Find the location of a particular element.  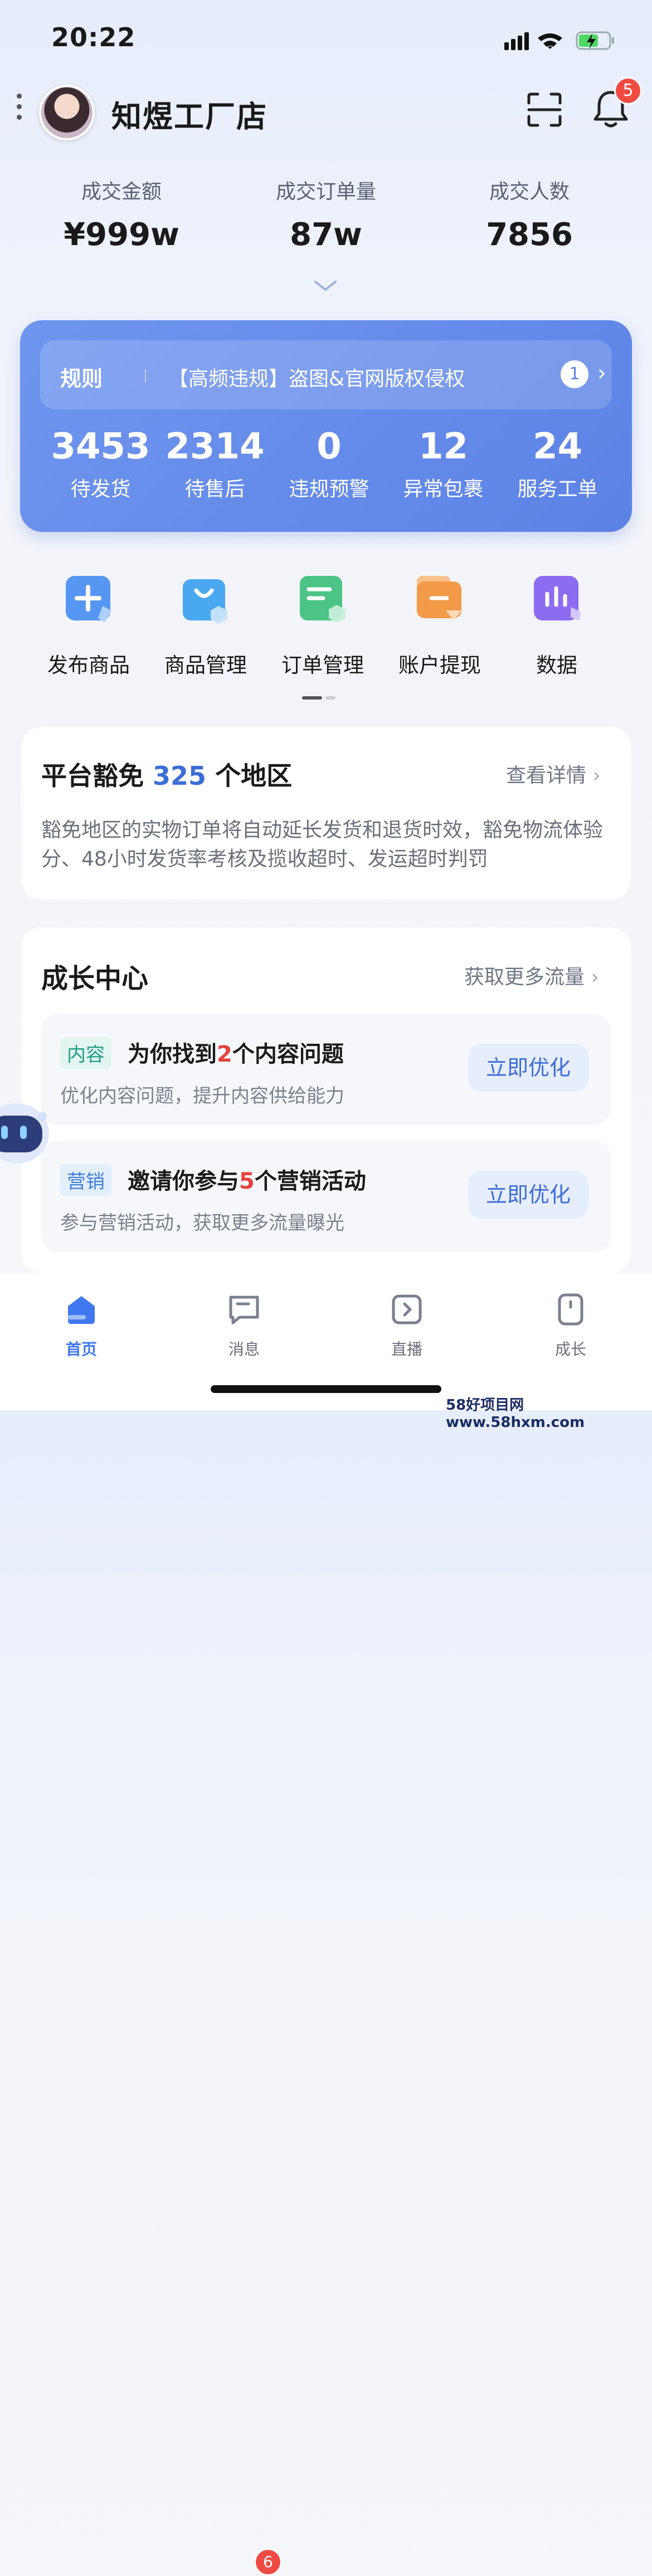

stat-value: 7856 is located at coordinates (529, 235).